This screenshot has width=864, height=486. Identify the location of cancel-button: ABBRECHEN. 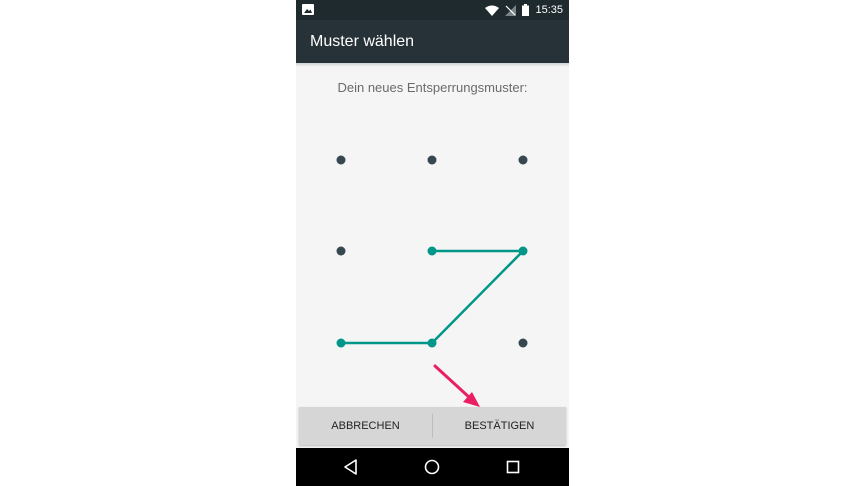
(365, 426).